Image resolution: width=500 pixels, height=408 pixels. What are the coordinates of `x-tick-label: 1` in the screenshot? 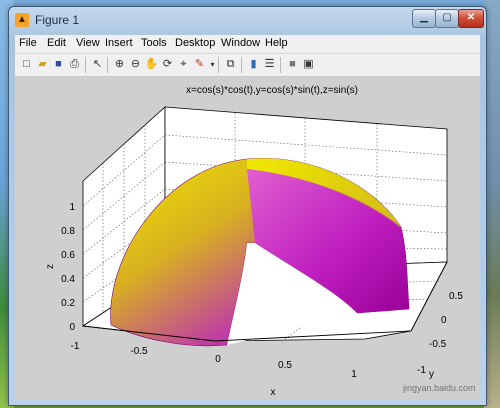 It's located at (354, 374).